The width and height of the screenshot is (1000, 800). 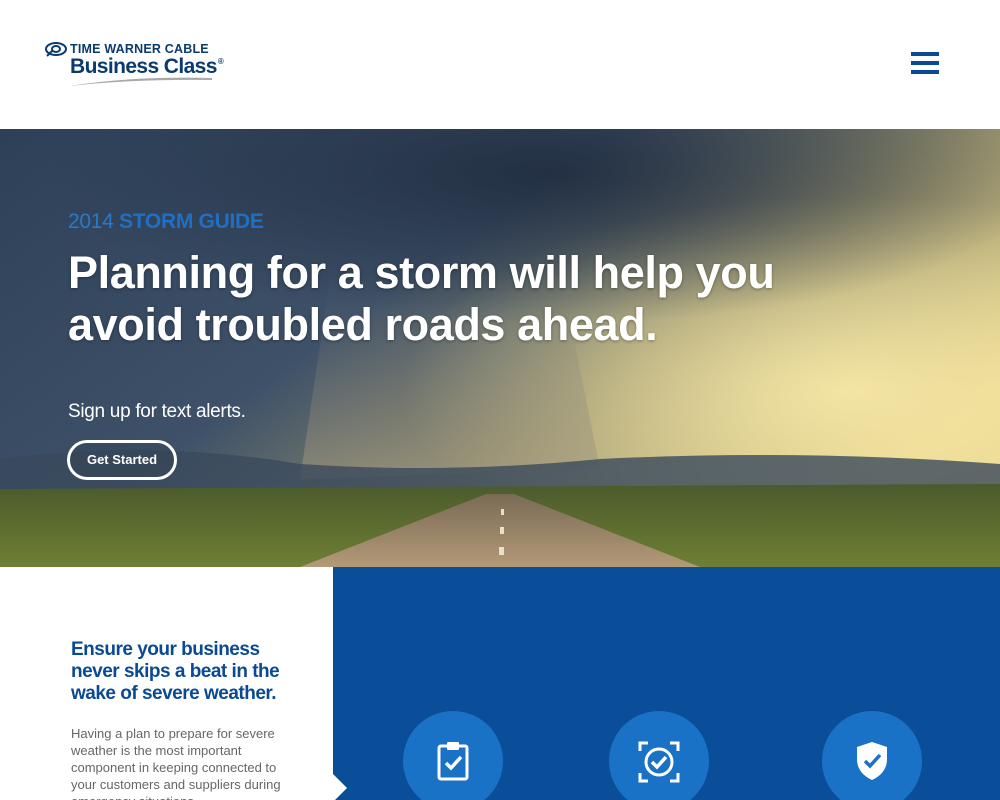 What do you see at coordinates (220, 61) in the screenshot?
I see `logo-reg-mark: ®` at bounding box center [220, 61].